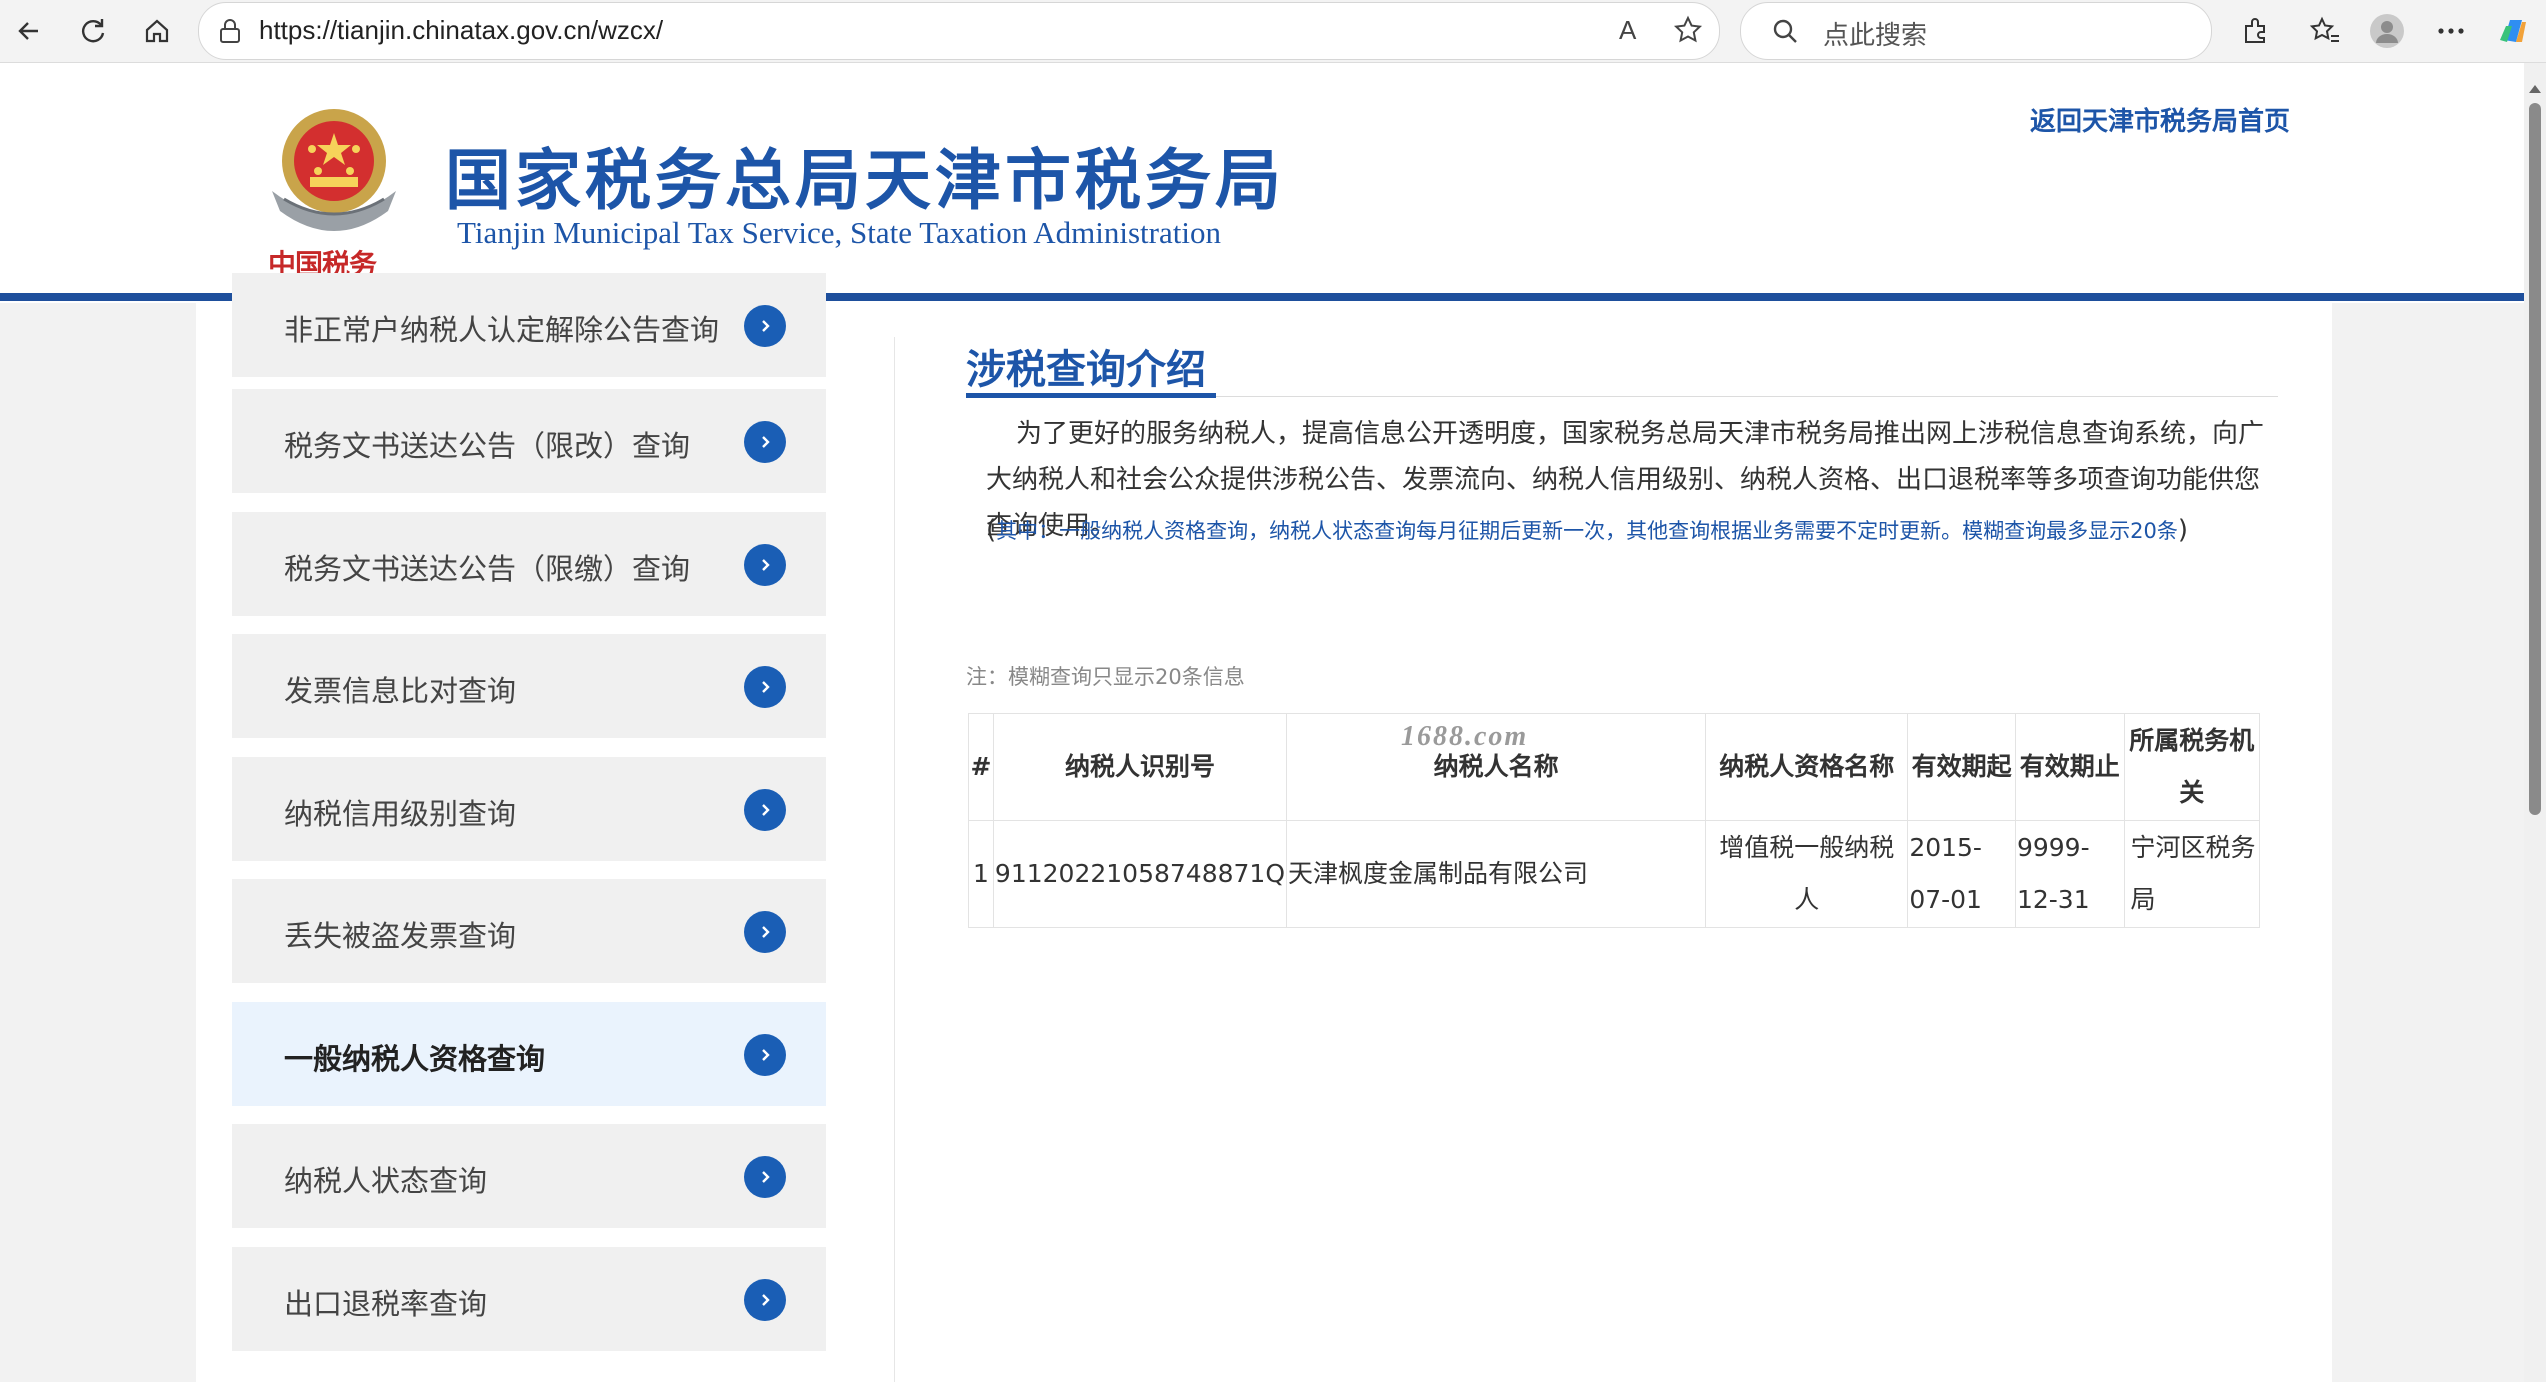 The width and height of the screenshot is (2546, 1382). Describe the element at coordinates (487, 569) in the screenshot. I see `sidebar-item-label: 税务文书送达公告（限缴）查询` at that location.